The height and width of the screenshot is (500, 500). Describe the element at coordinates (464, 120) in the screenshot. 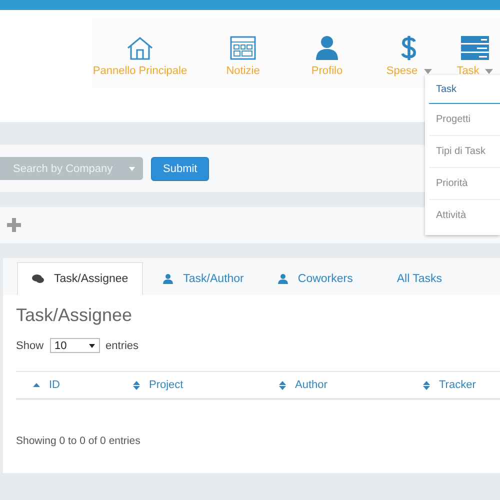

I see `menu-item: Progetti` at that location.